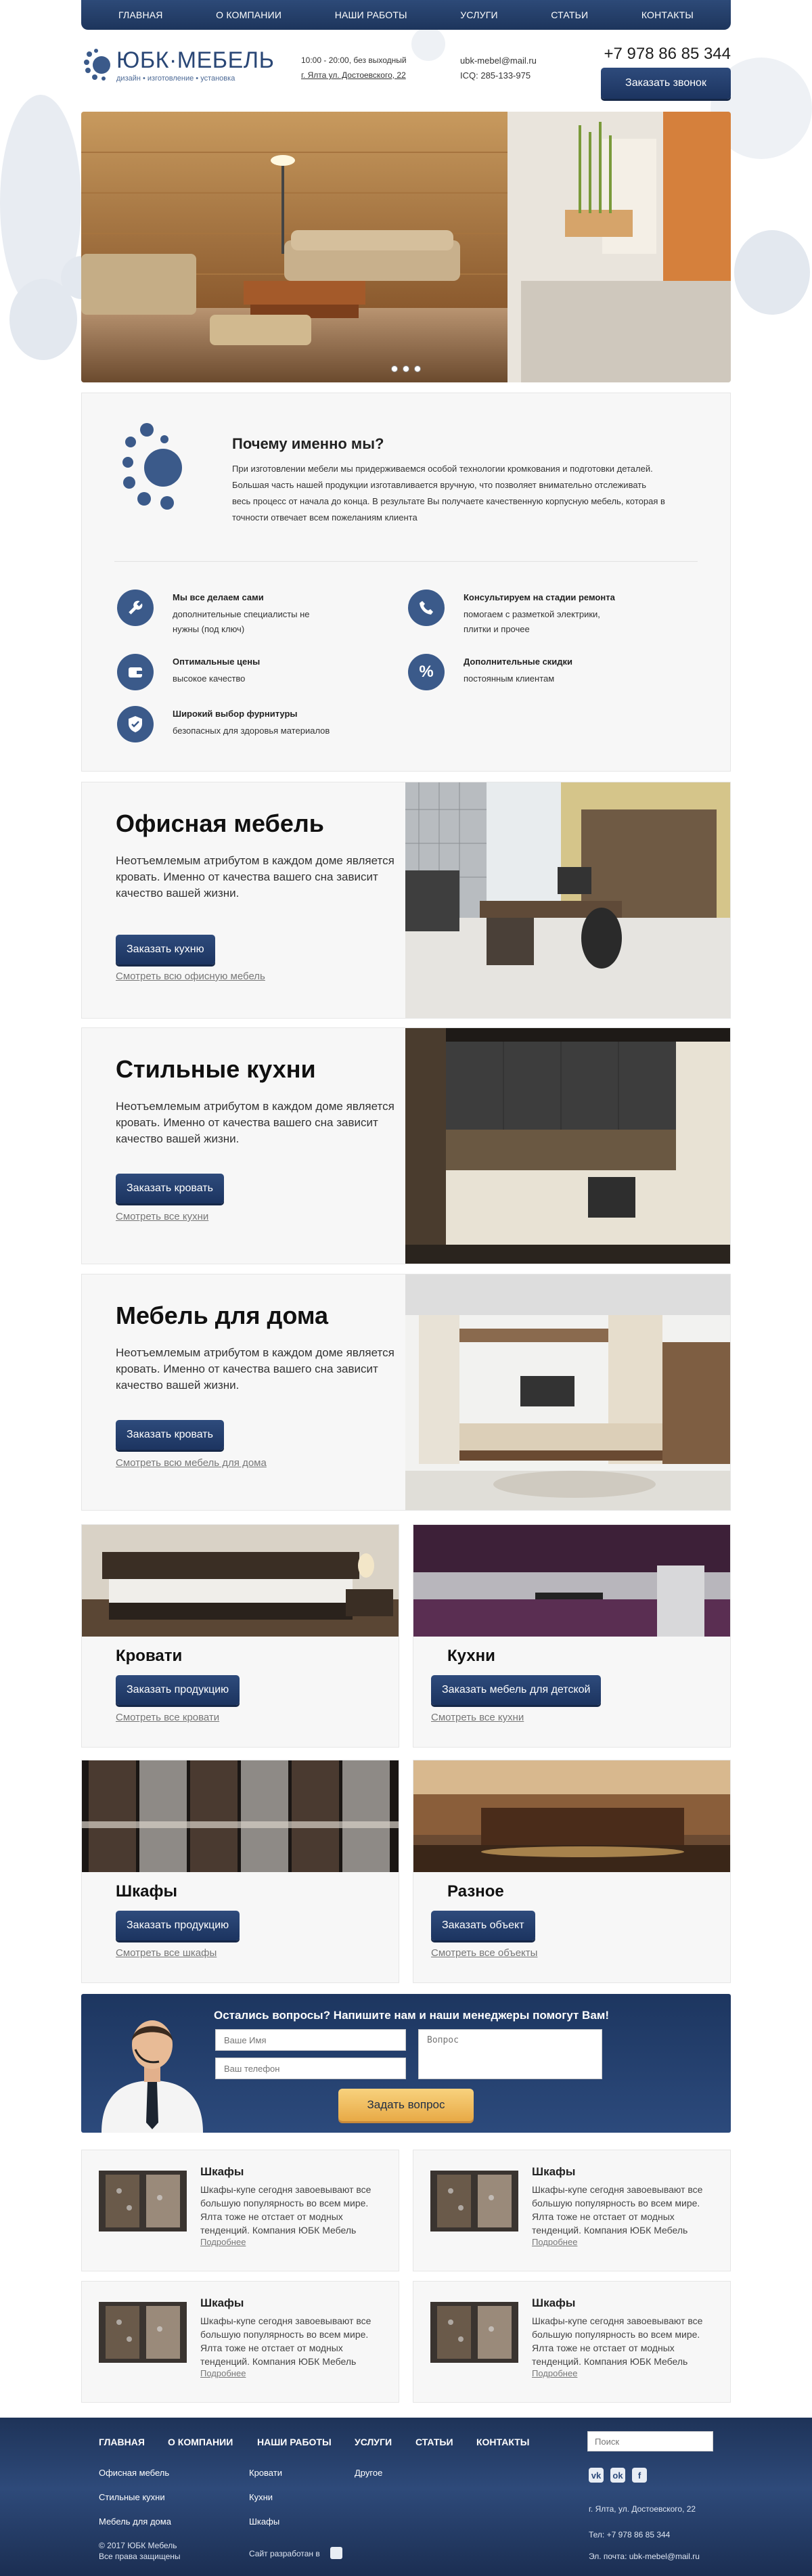 Image resolution: width=812 pixels, height=2576 pixels. I want to click on nav-services: УСЛУГИ, so click(478, 14).